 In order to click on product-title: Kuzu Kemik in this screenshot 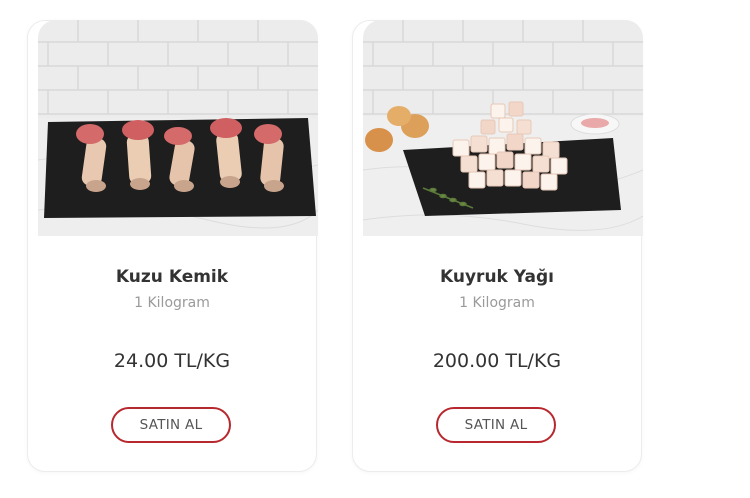, I will do `click(172, 277)`.